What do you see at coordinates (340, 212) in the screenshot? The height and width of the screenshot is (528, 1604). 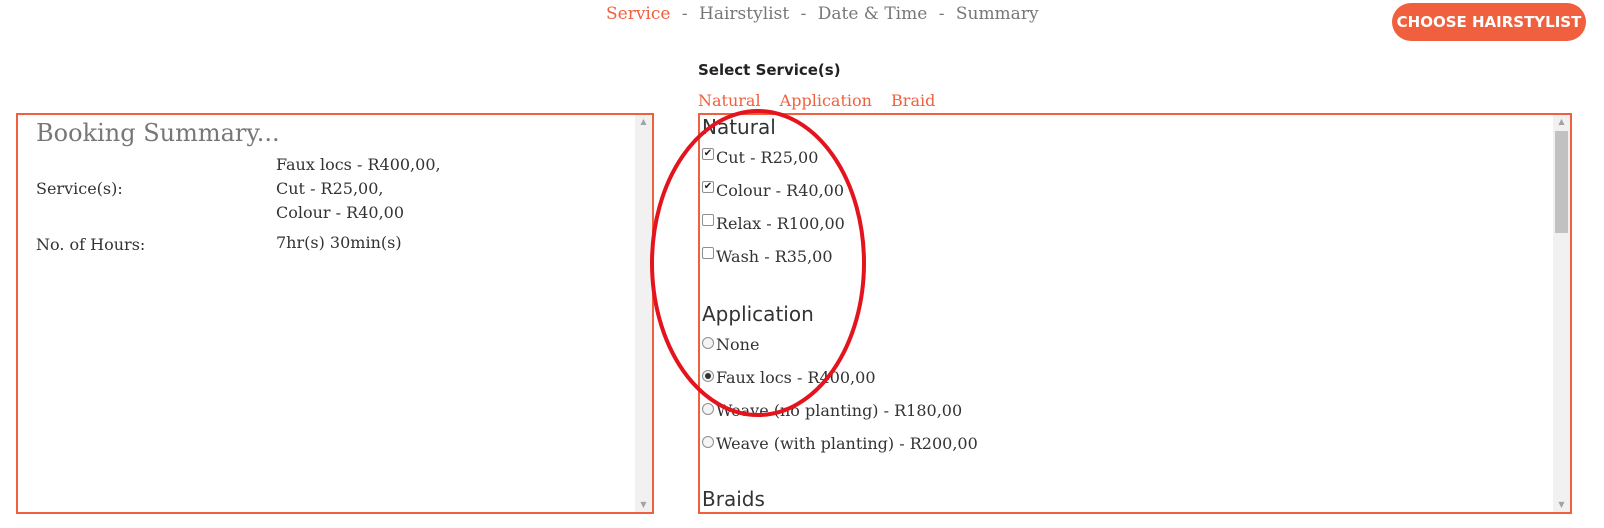 I see `summary-service-item: Colour - R40,00` at bounding box center [340, 212].